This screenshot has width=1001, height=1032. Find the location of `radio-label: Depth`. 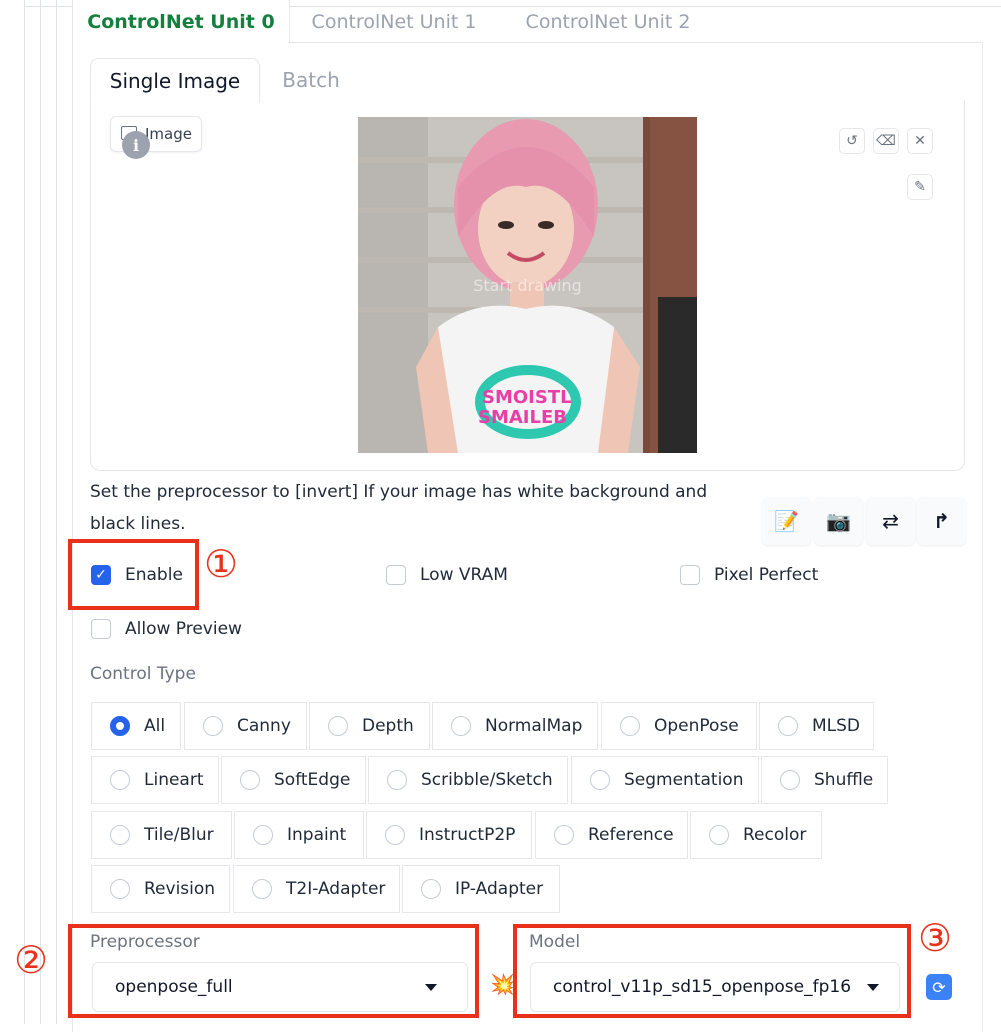

radio-label: Depth is located at coordinates (388, 726).